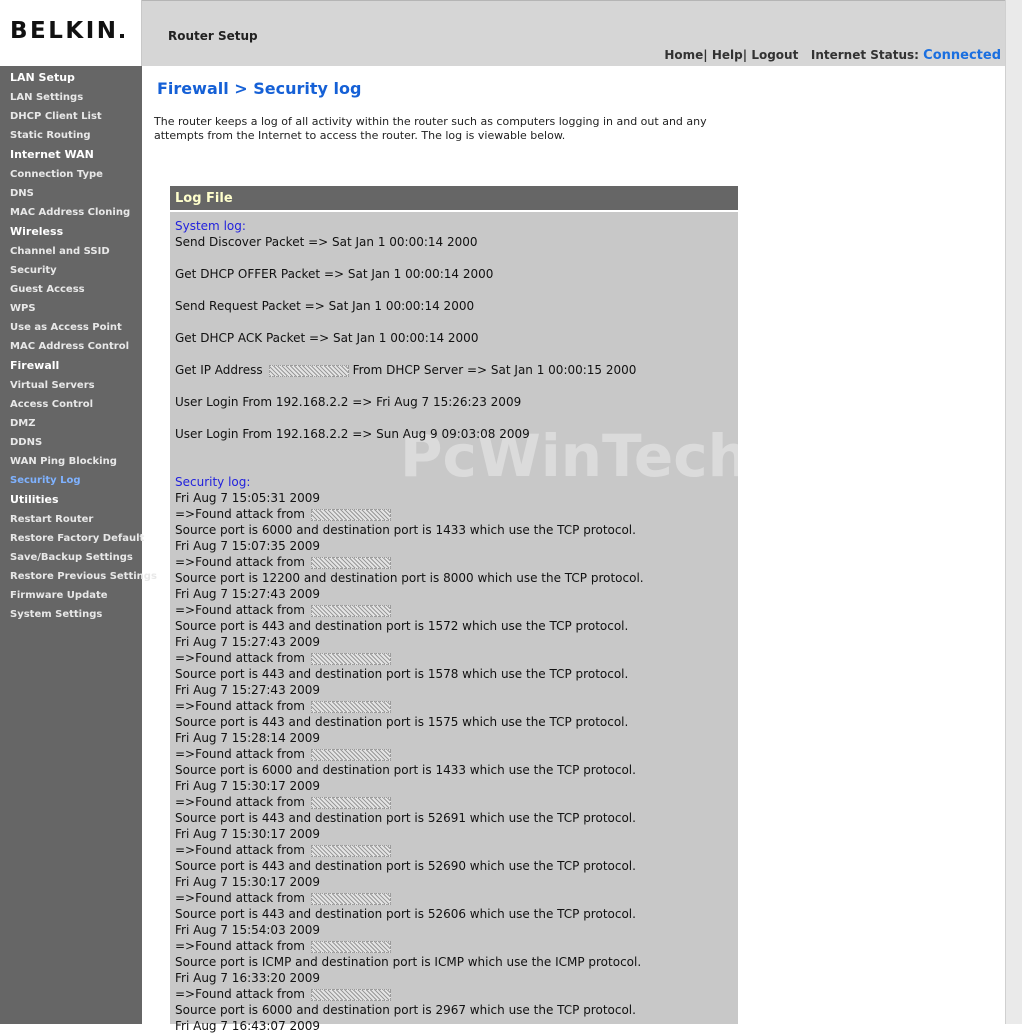  What do you see at coordinates (50, 135) in the screenshot?
I see `sidebar-item-static-routing: Static Routing` at bounding box center [50, 135].